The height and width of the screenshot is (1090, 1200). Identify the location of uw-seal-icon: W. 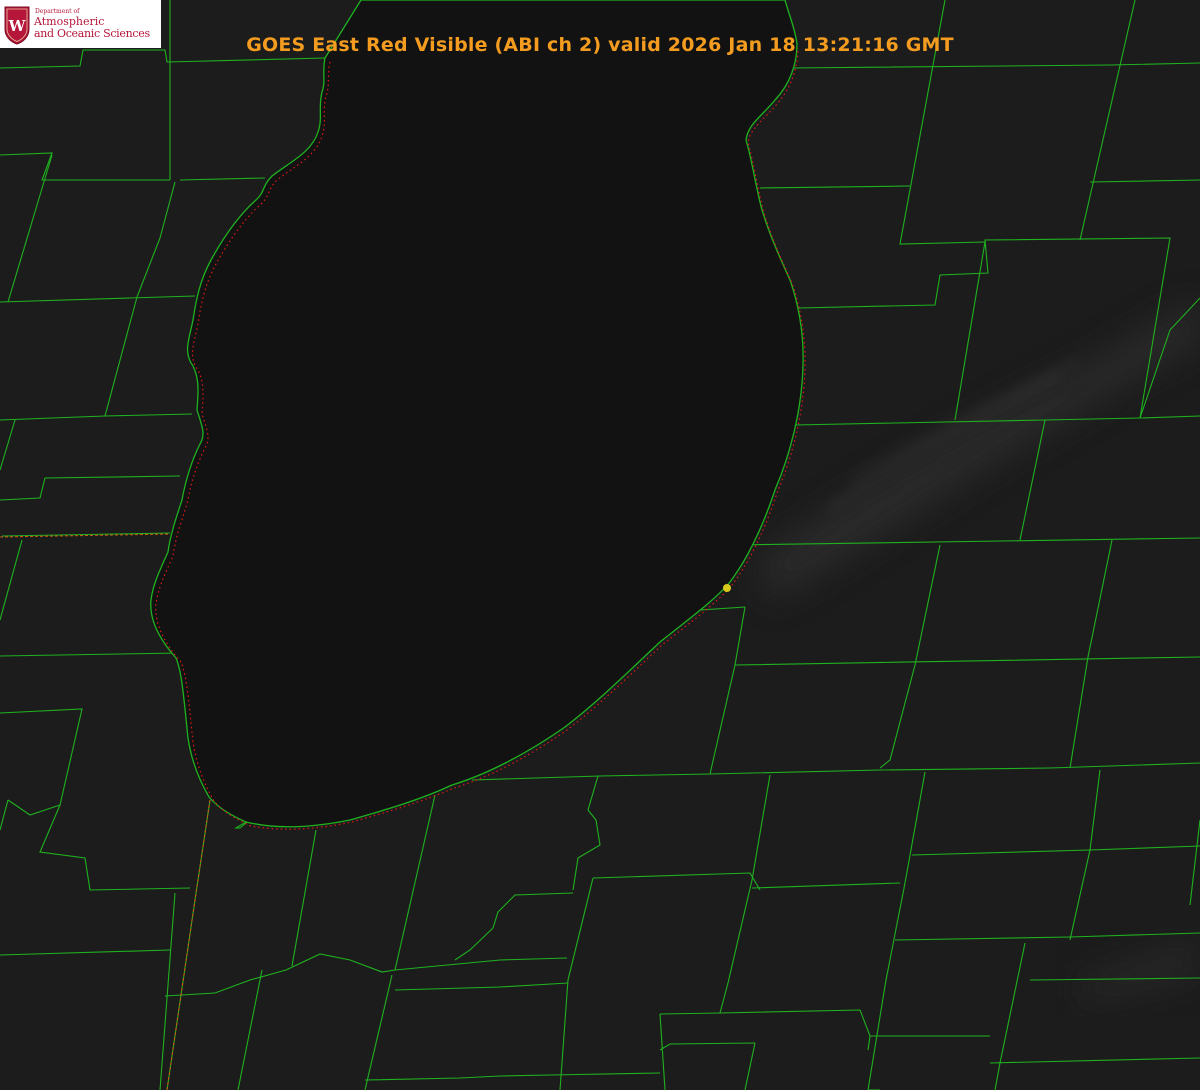
(17, 25).